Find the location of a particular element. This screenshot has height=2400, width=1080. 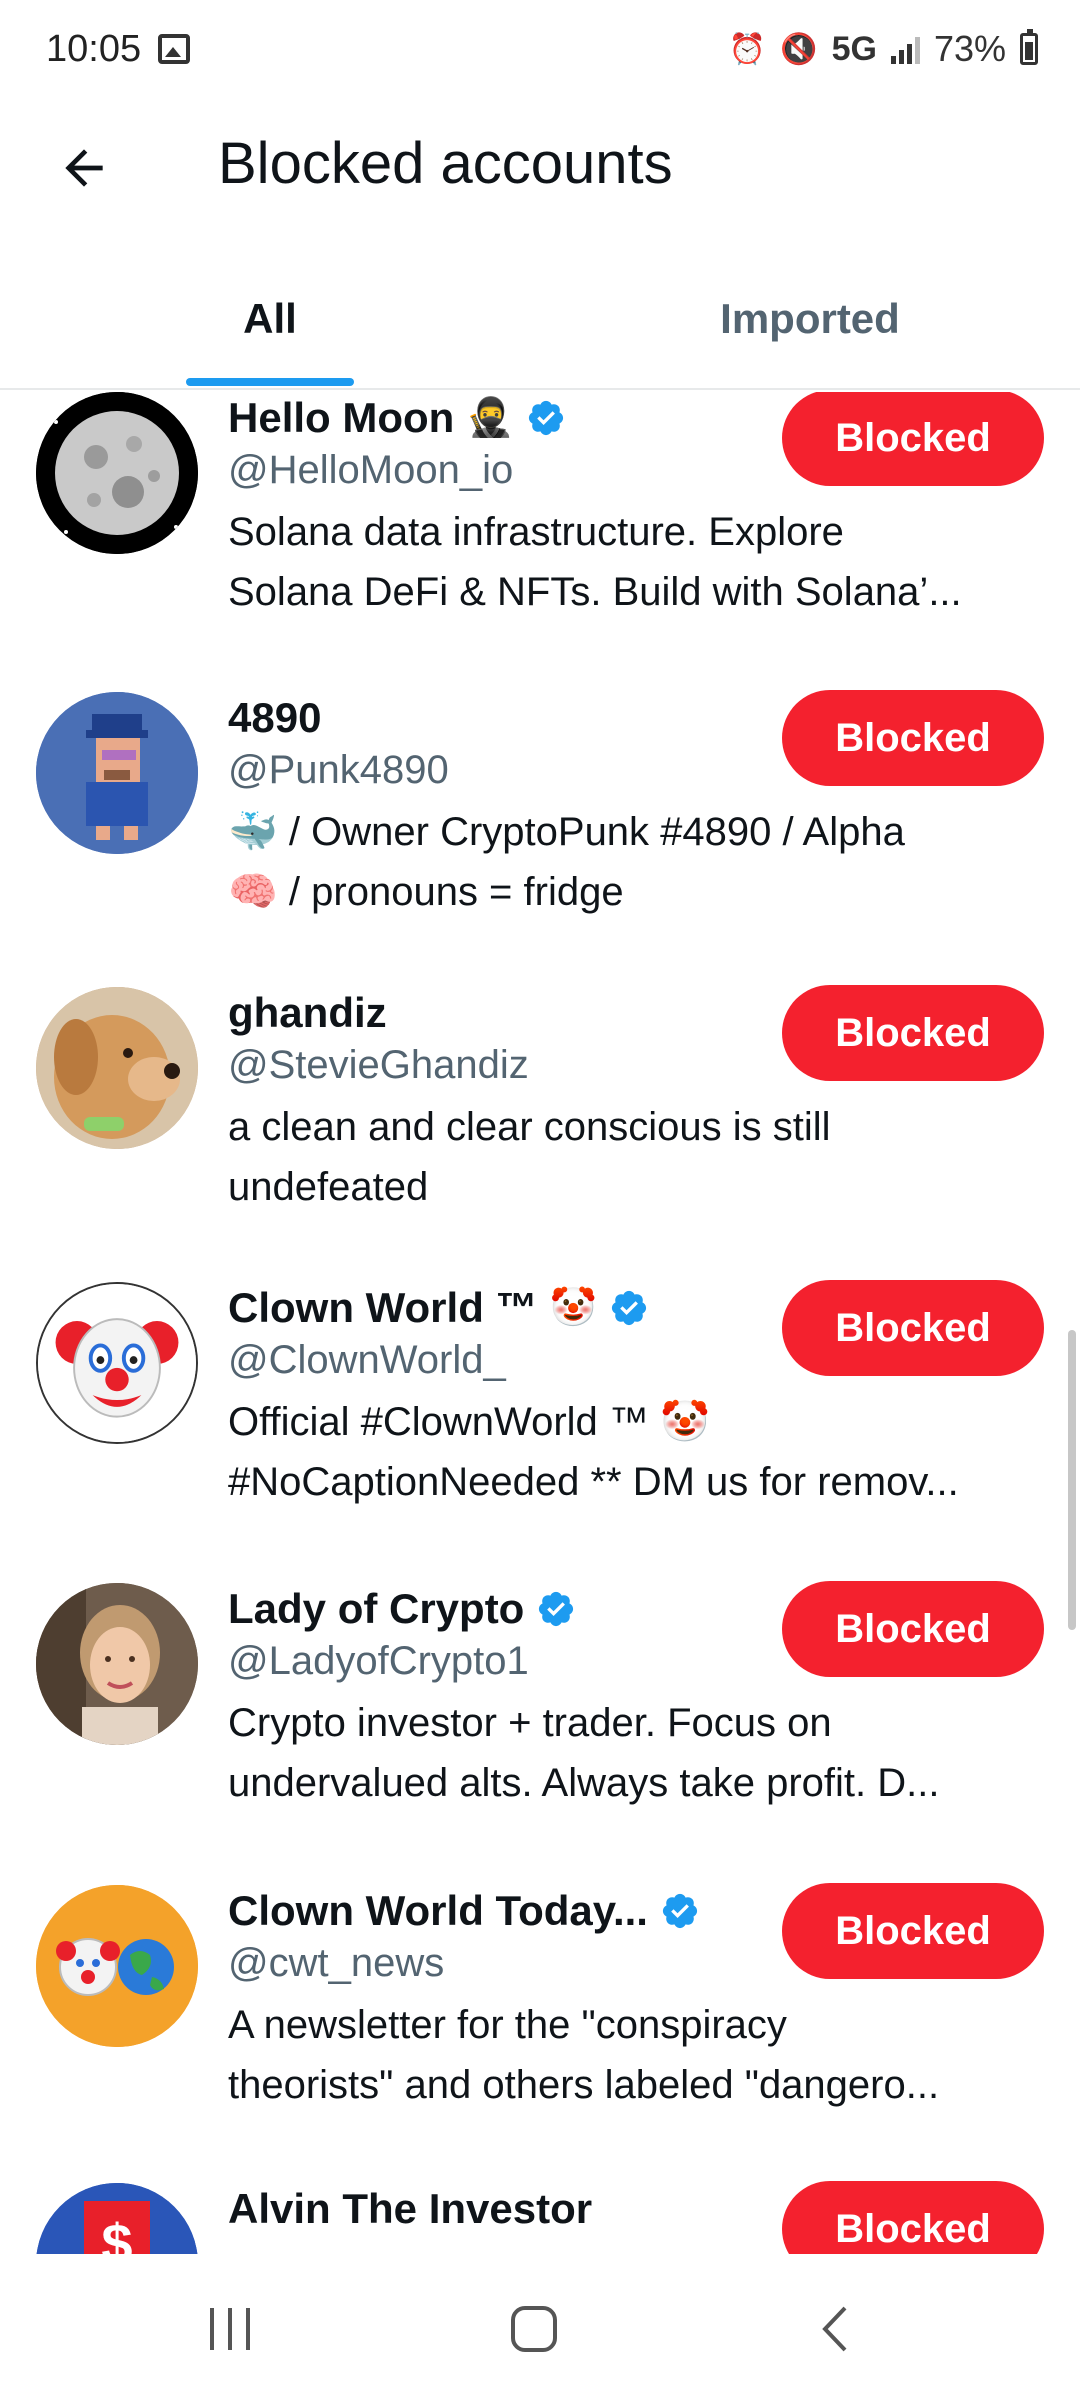

account-name: Clown World ™ is located at coordinates (383, 1307).